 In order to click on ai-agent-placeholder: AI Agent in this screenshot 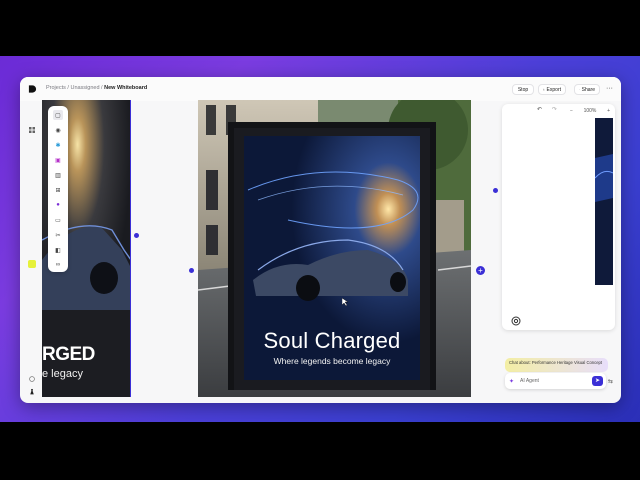, I will do `click(529, 381)`.